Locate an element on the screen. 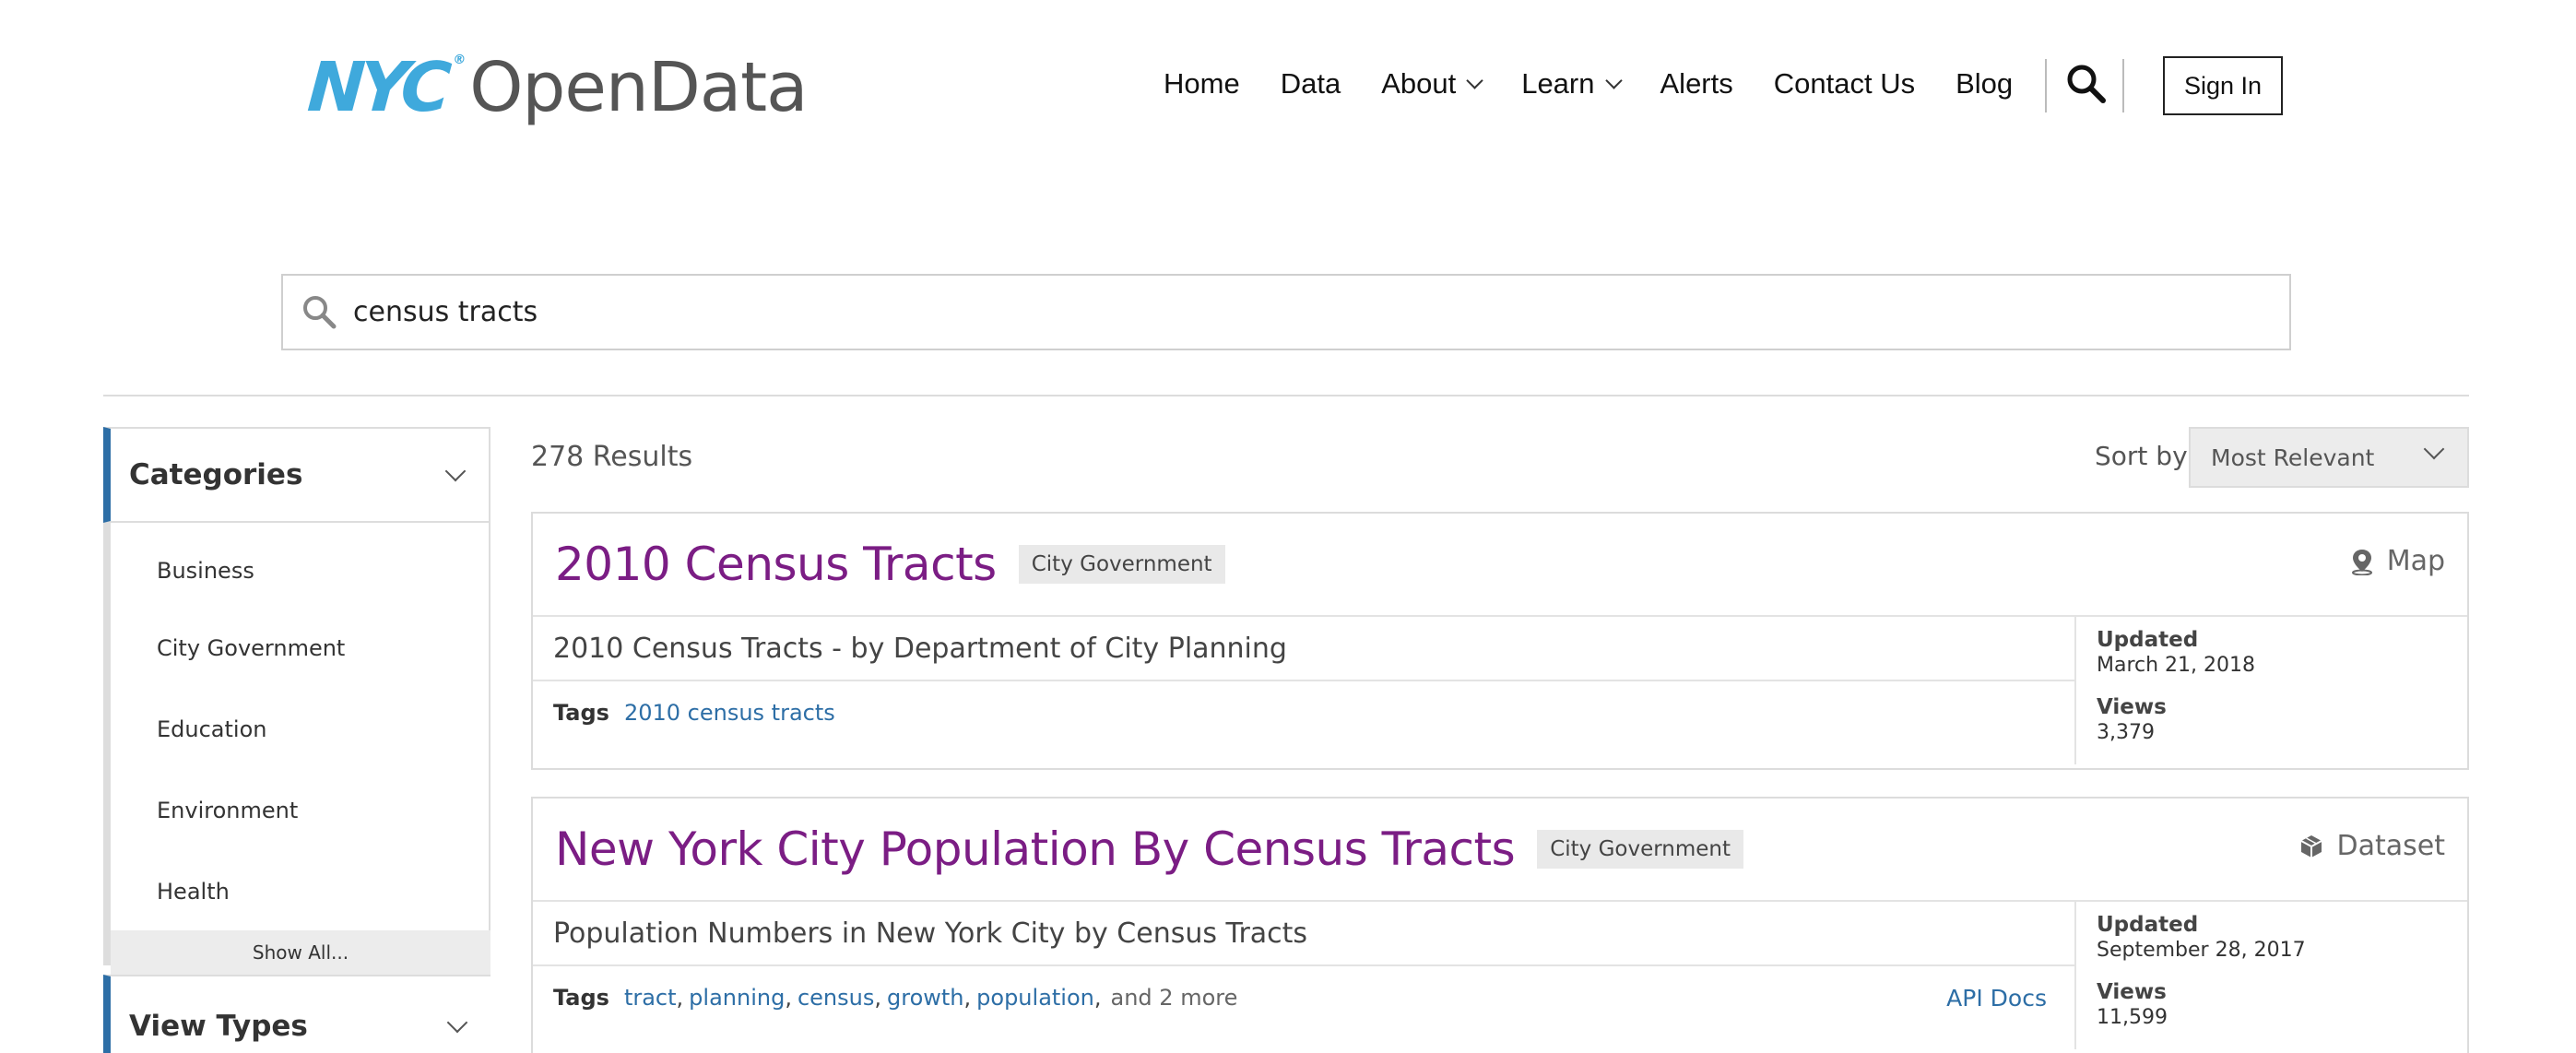 The width and height of the screenshot is (2576, 1053). category-environment: Environment is located at coordinates (300, 810).